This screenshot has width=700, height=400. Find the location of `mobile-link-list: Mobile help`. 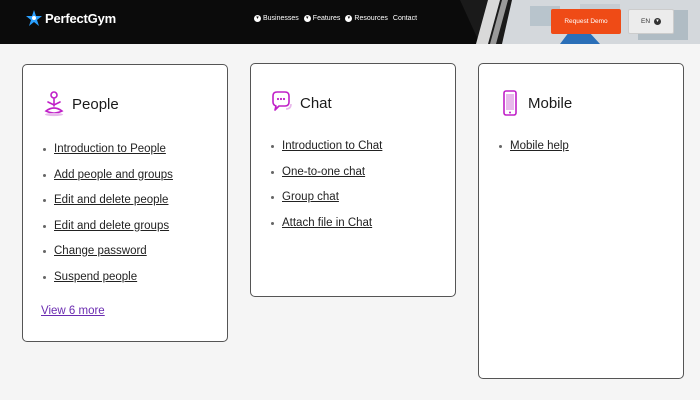

mobile-link-list: Mobile help is located at coordinates (534, 153).